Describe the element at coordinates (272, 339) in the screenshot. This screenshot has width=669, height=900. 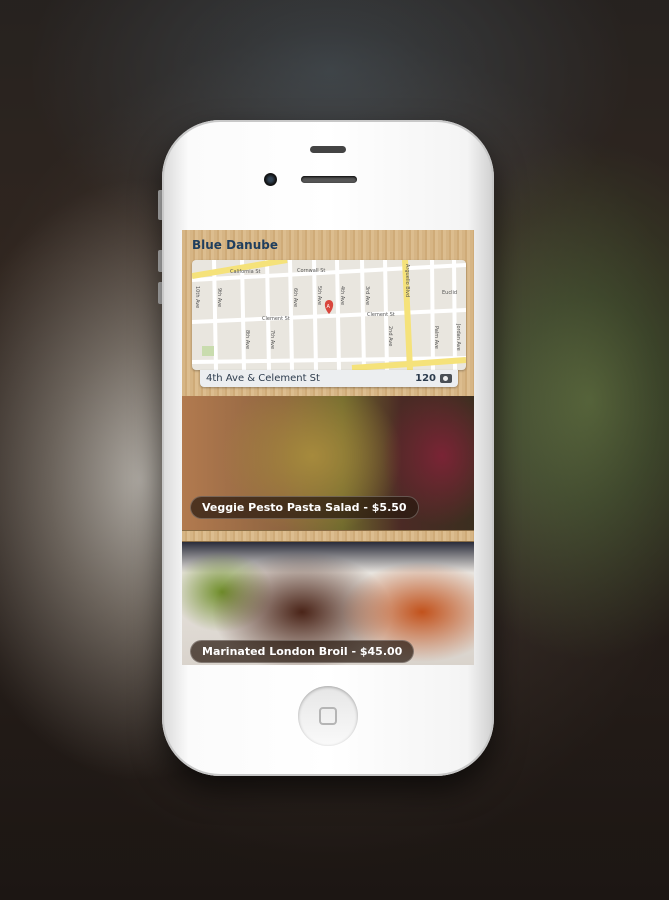
I see `street-label: 7th Ave` at that location.